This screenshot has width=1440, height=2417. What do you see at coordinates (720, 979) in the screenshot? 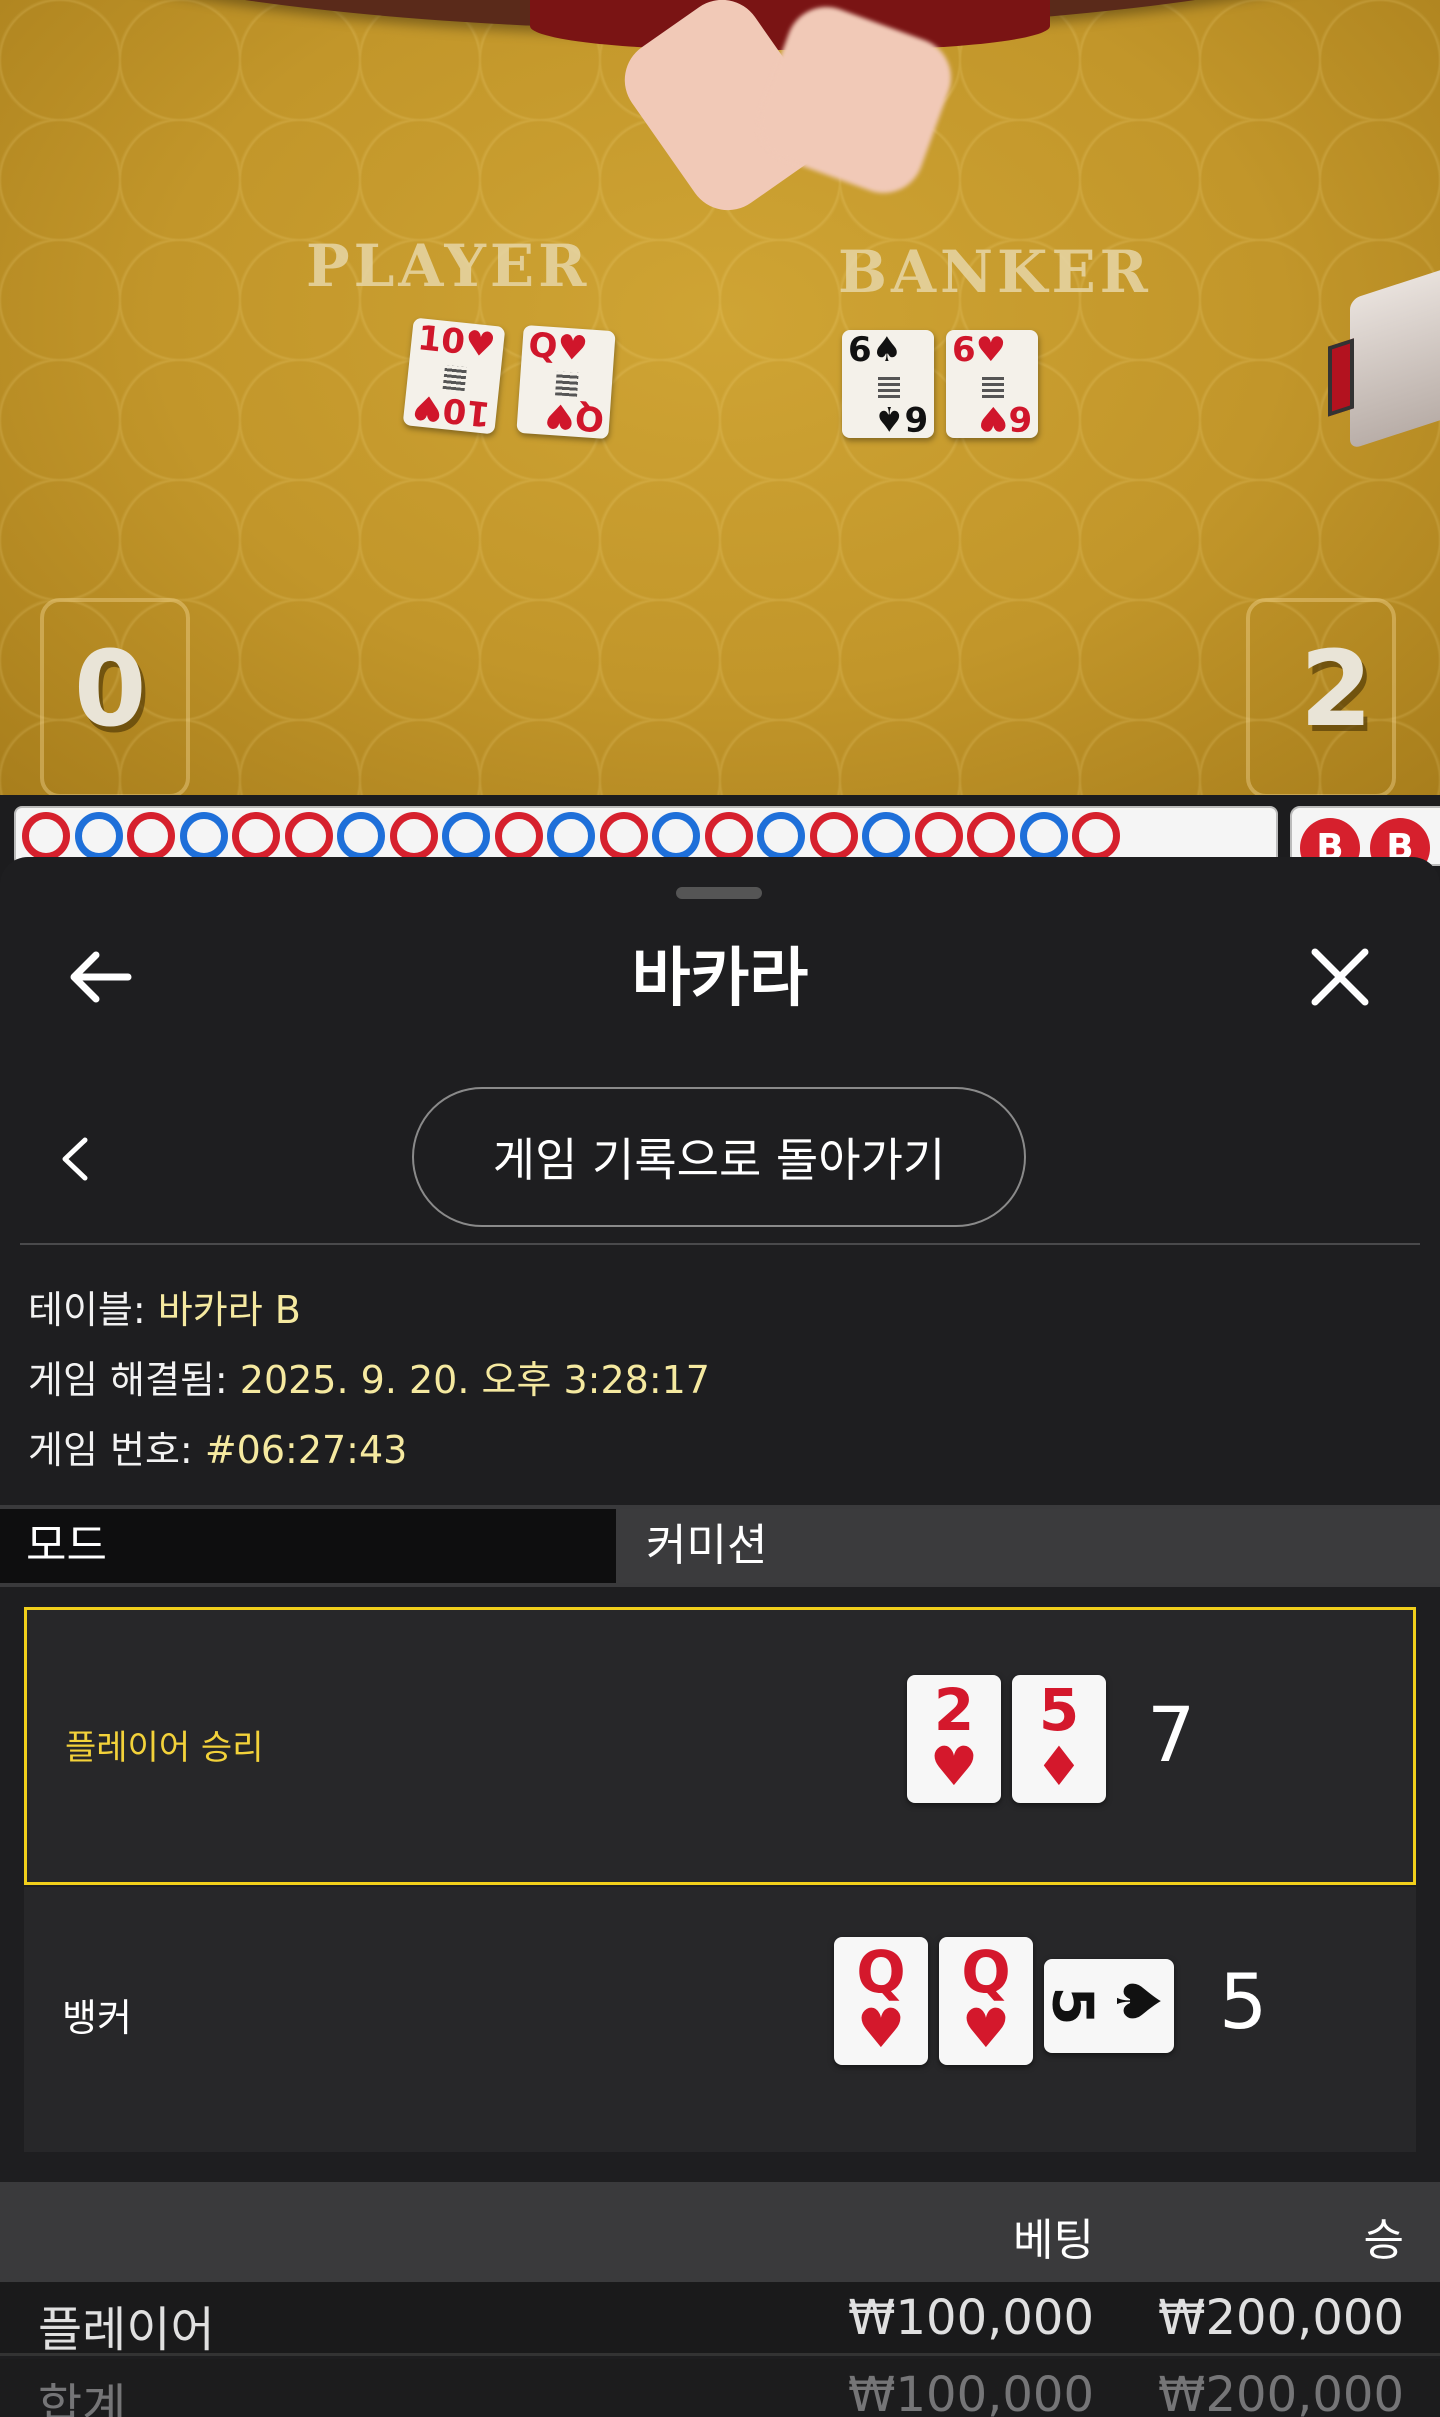
I see `sheet-title: 바카라` at bounding box center [720, 979].